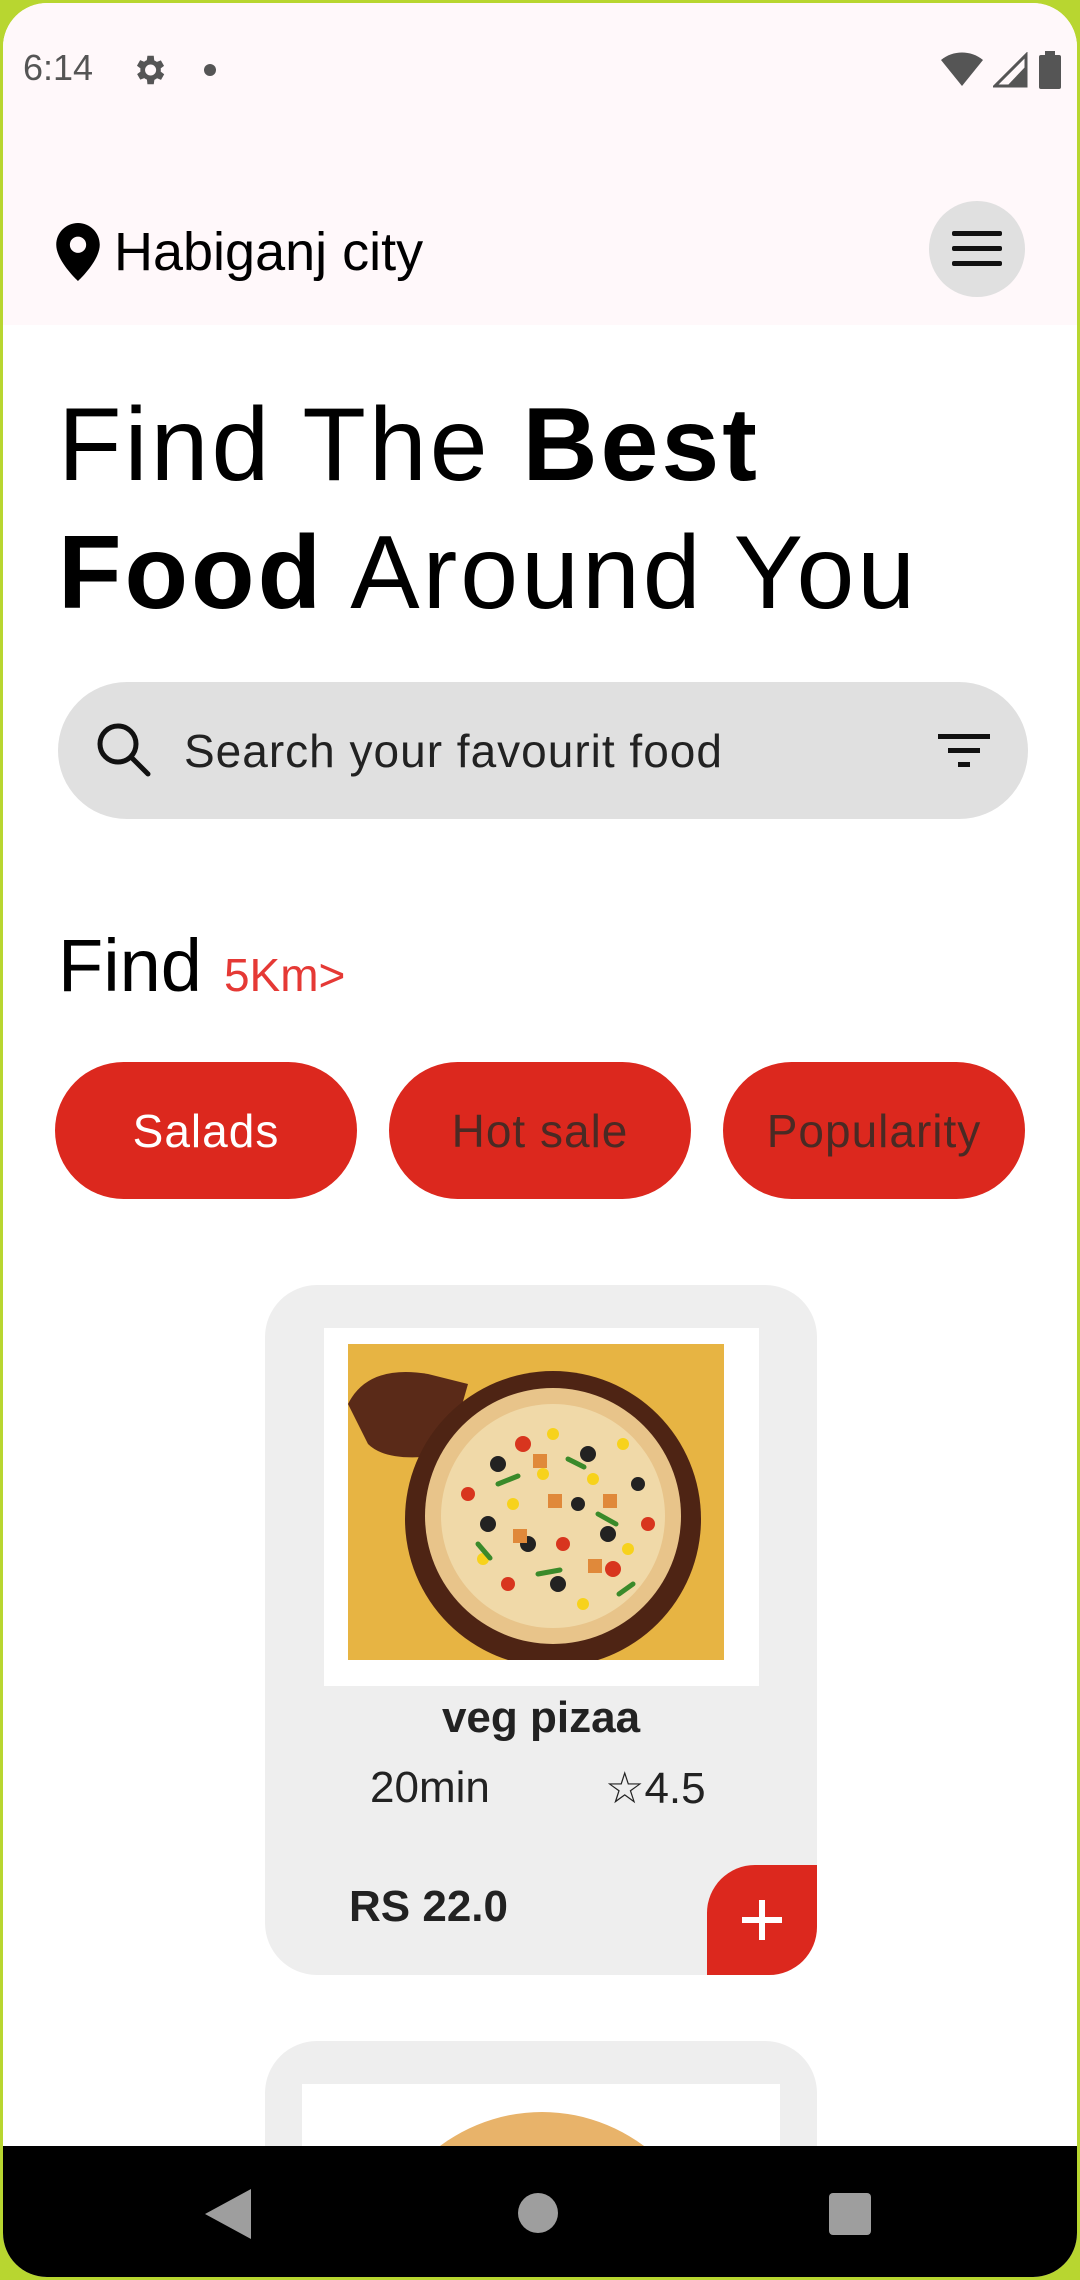 The image size is (1080, 2280). Describe the element at coordinates (962, 69) in the screenshot. I see `wifi-icon` at that location.